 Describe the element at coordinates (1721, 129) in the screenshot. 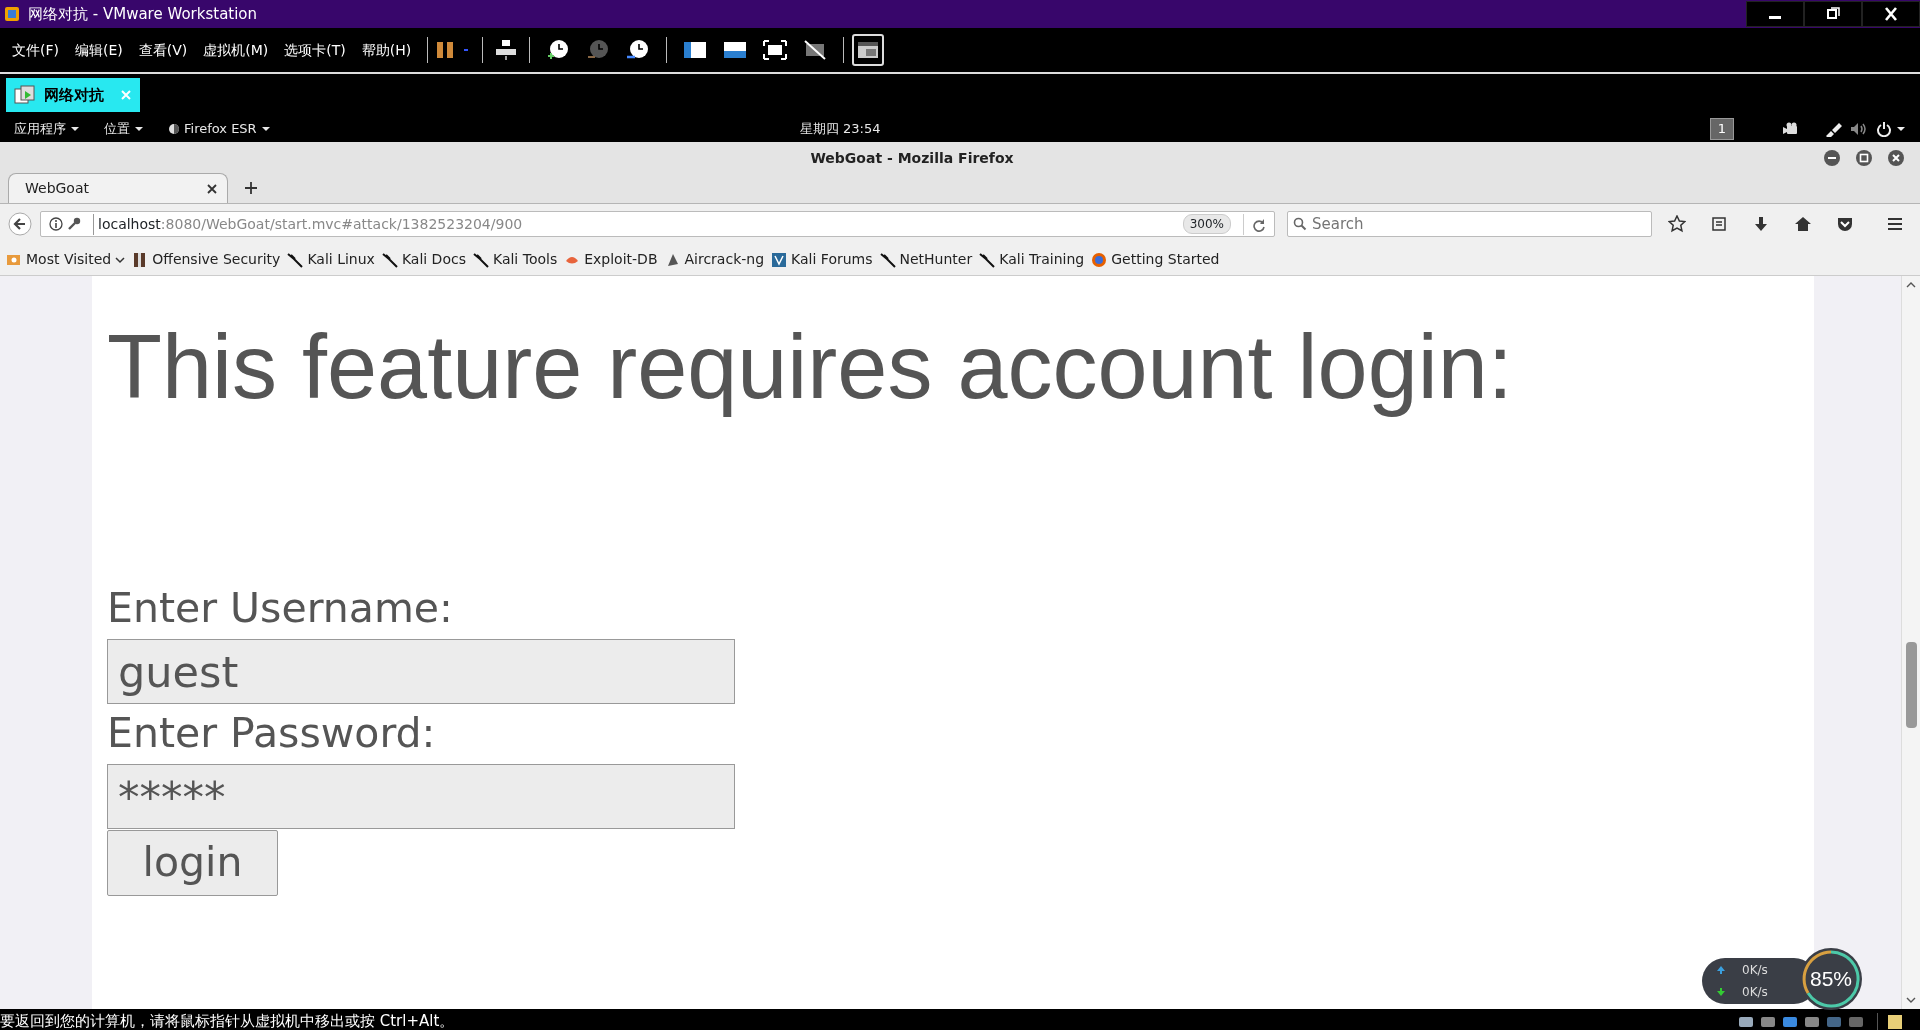

I see `workspace-indicator: 1` at that location.